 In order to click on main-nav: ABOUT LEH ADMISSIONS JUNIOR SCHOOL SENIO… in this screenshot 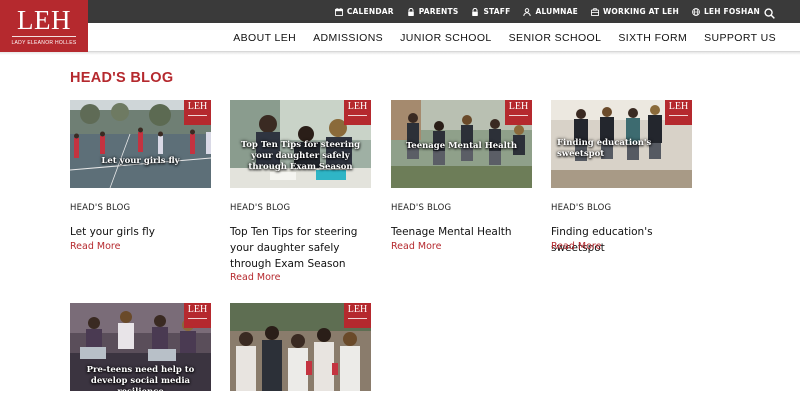, I will do `click(504, 37)`.